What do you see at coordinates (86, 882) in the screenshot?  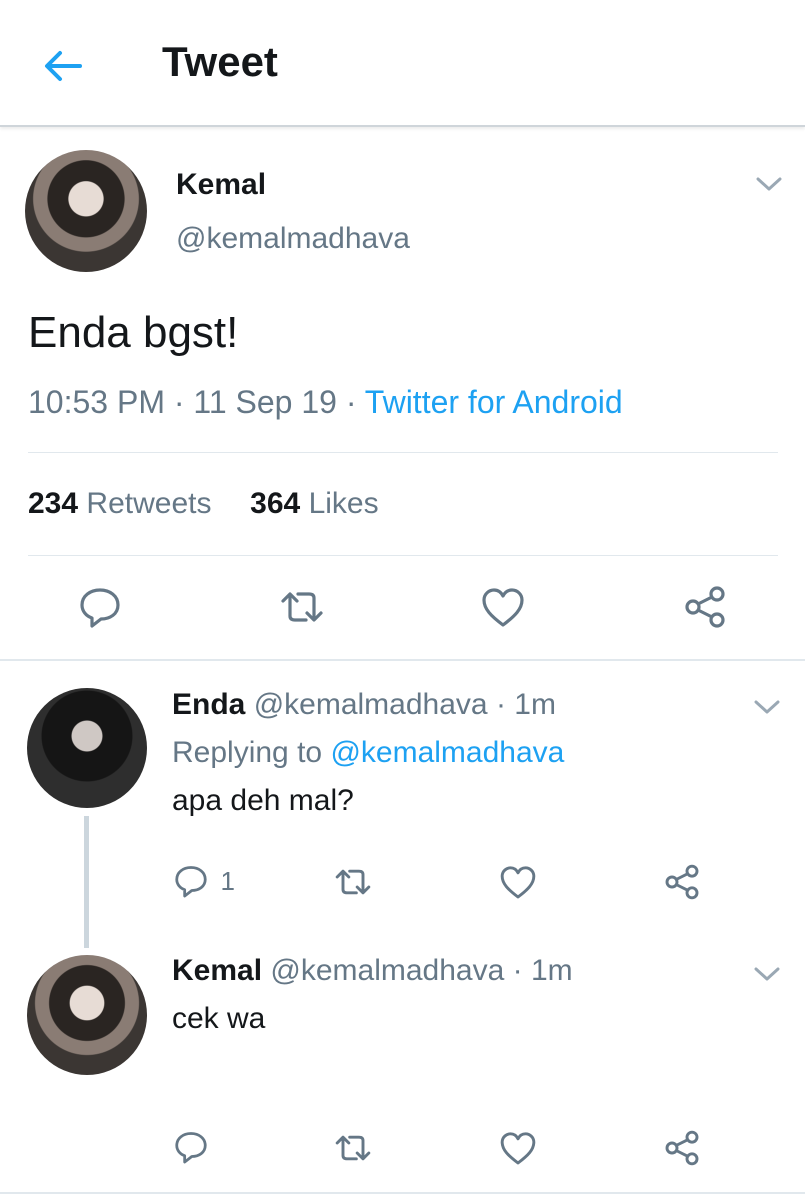 I see `thread-connector` at bounding box center [86, 882].